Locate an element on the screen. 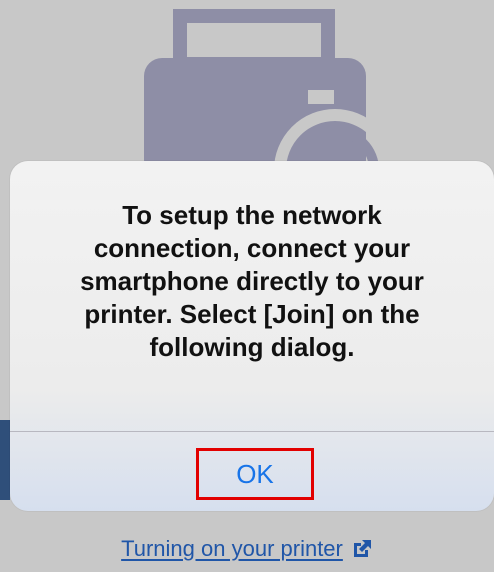 The image size is (494, 572). external-link-icon is located at coordinates (362, 549).